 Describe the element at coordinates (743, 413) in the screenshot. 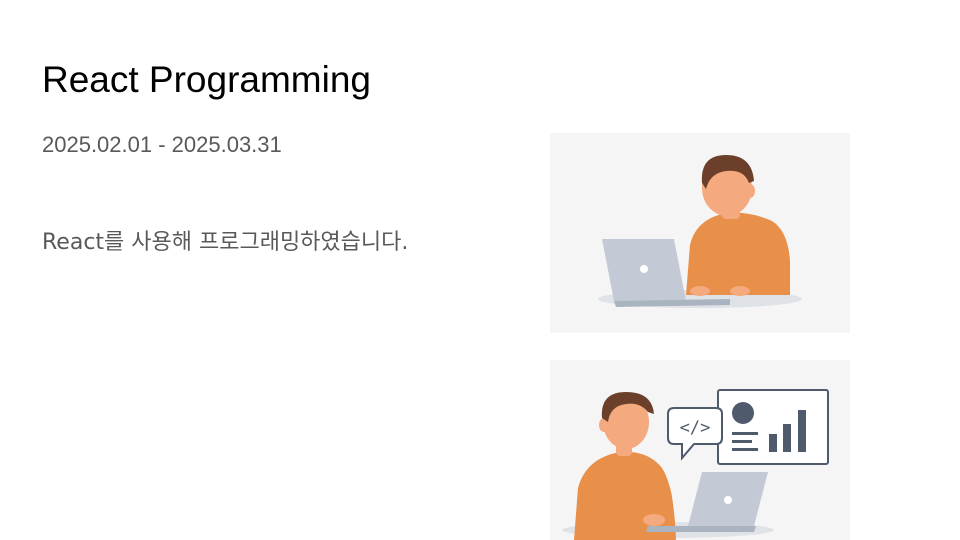

I see `chart-circle-icon` at that location.